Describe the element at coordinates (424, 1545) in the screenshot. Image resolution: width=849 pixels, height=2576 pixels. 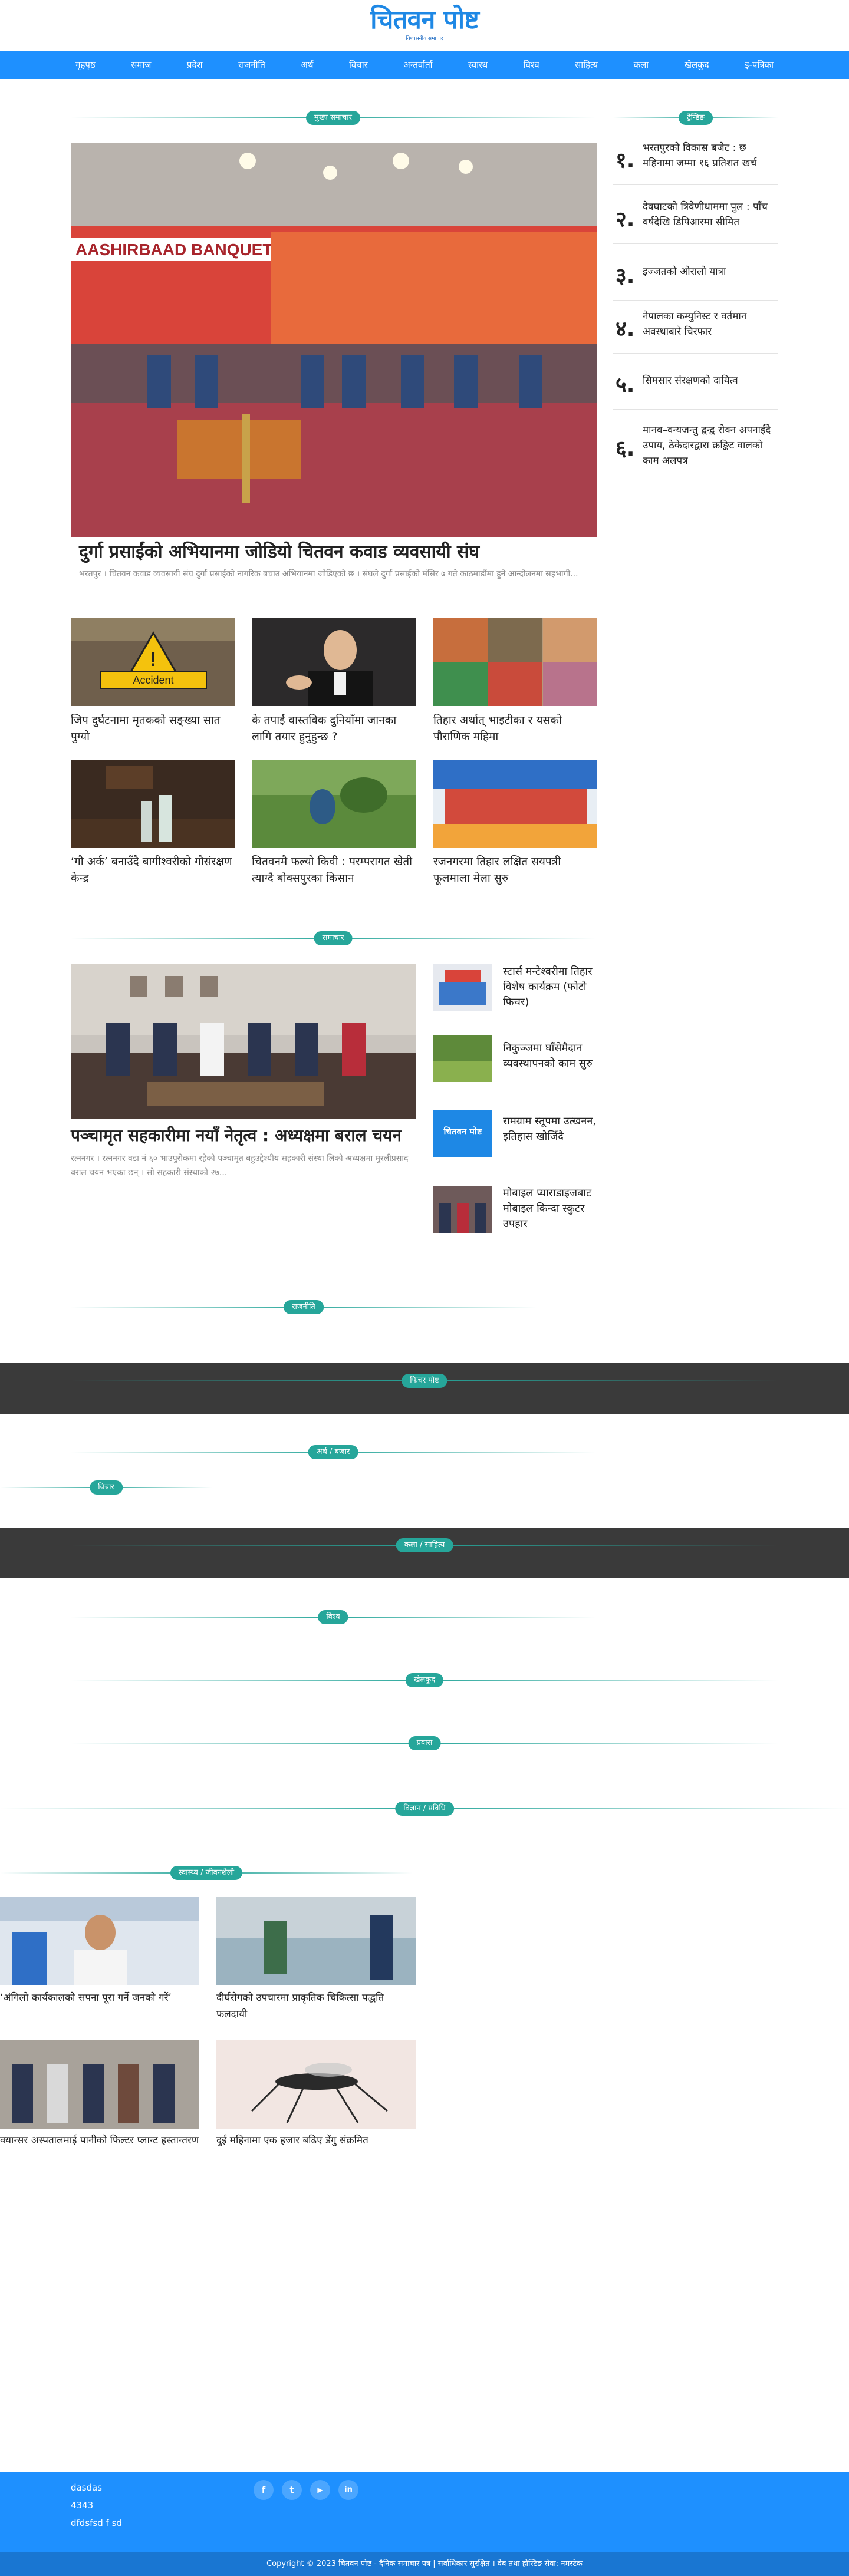
I see `section-label: कला / साहित्य` at that location.